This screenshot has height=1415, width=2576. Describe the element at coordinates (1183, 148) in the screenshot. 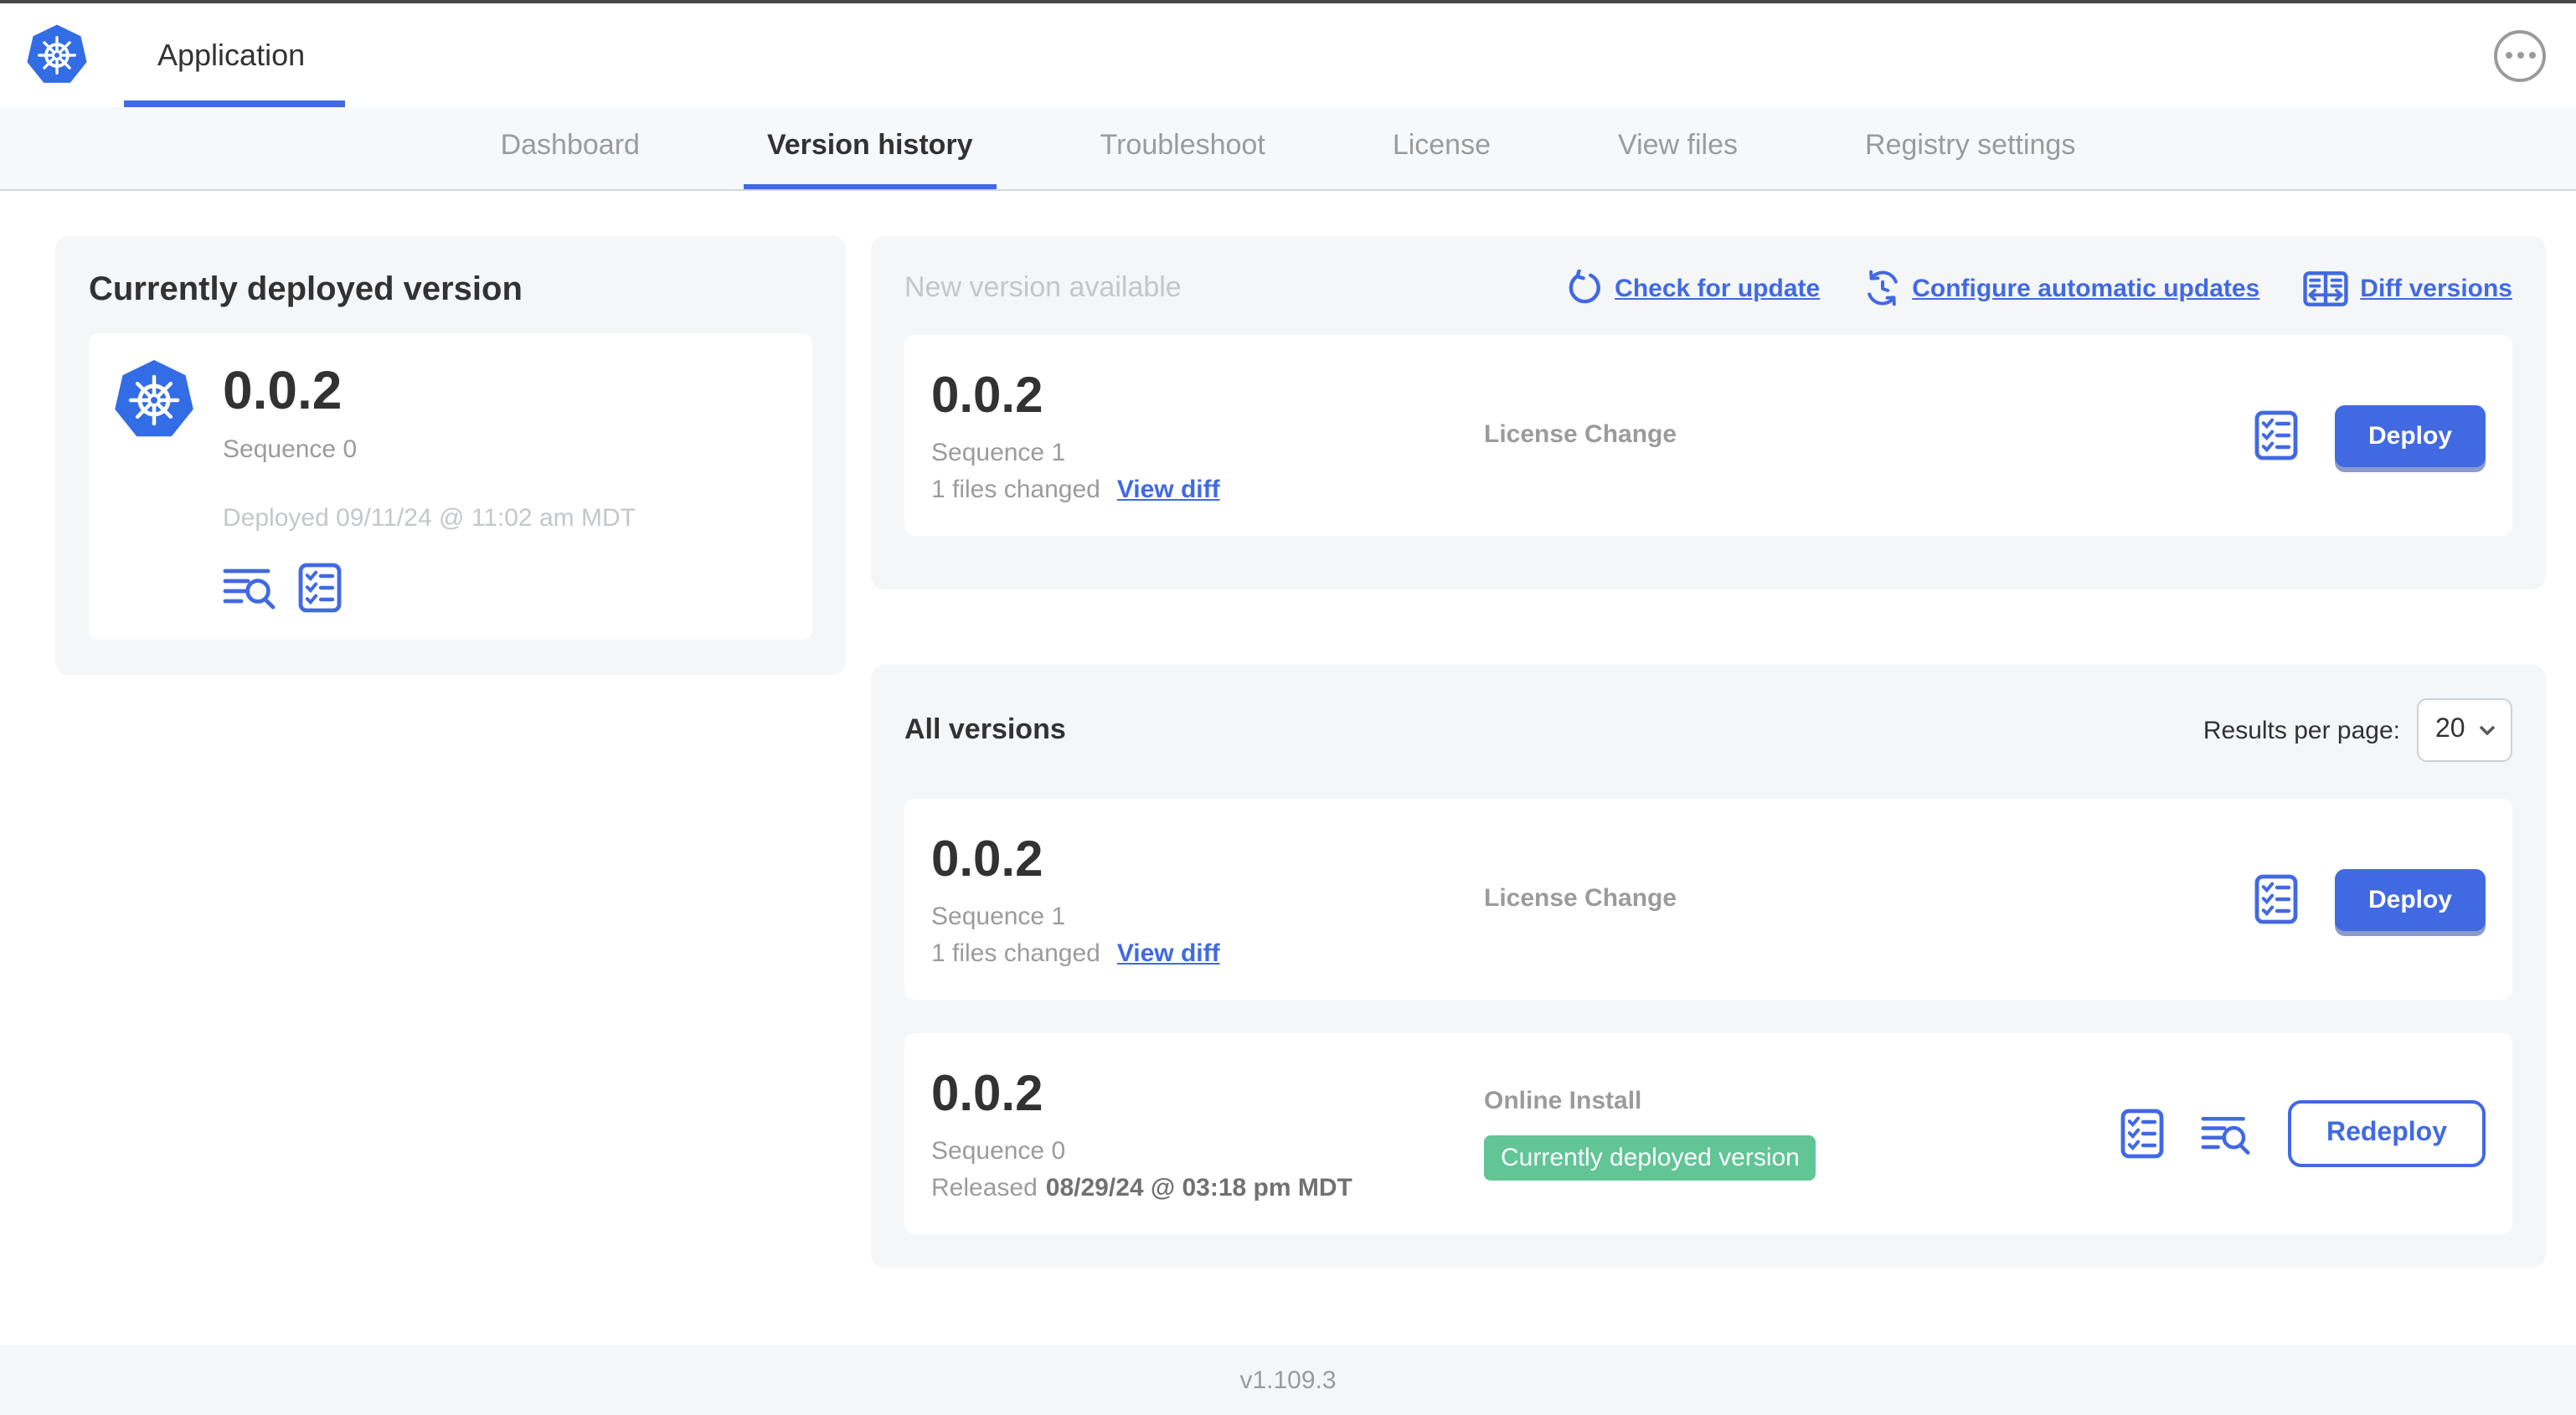

I see `tab-troubleshoot: Troubleshoot` at that location.